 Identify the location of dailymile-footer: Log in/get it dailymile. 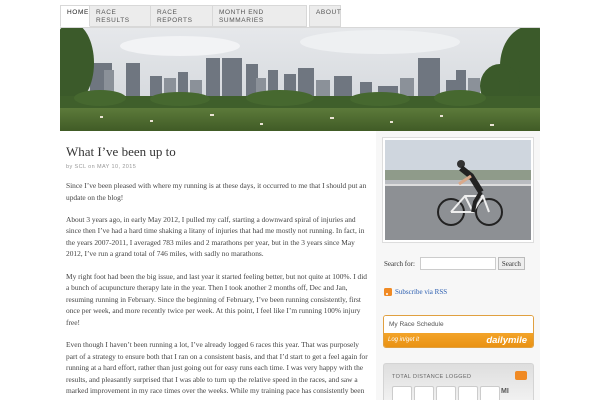
(458, 340).